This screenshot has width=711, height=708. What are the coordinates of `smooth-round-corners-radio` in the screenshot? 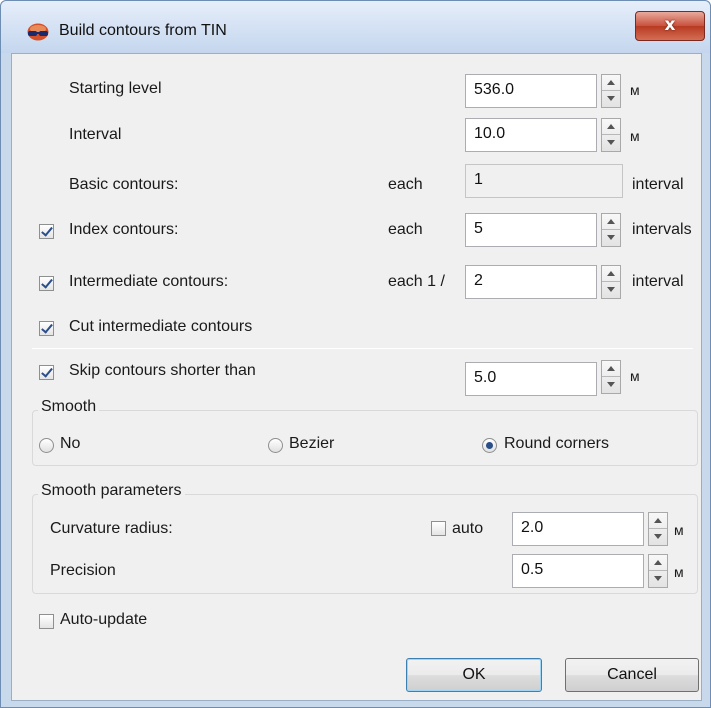 It's located at (489, 445).